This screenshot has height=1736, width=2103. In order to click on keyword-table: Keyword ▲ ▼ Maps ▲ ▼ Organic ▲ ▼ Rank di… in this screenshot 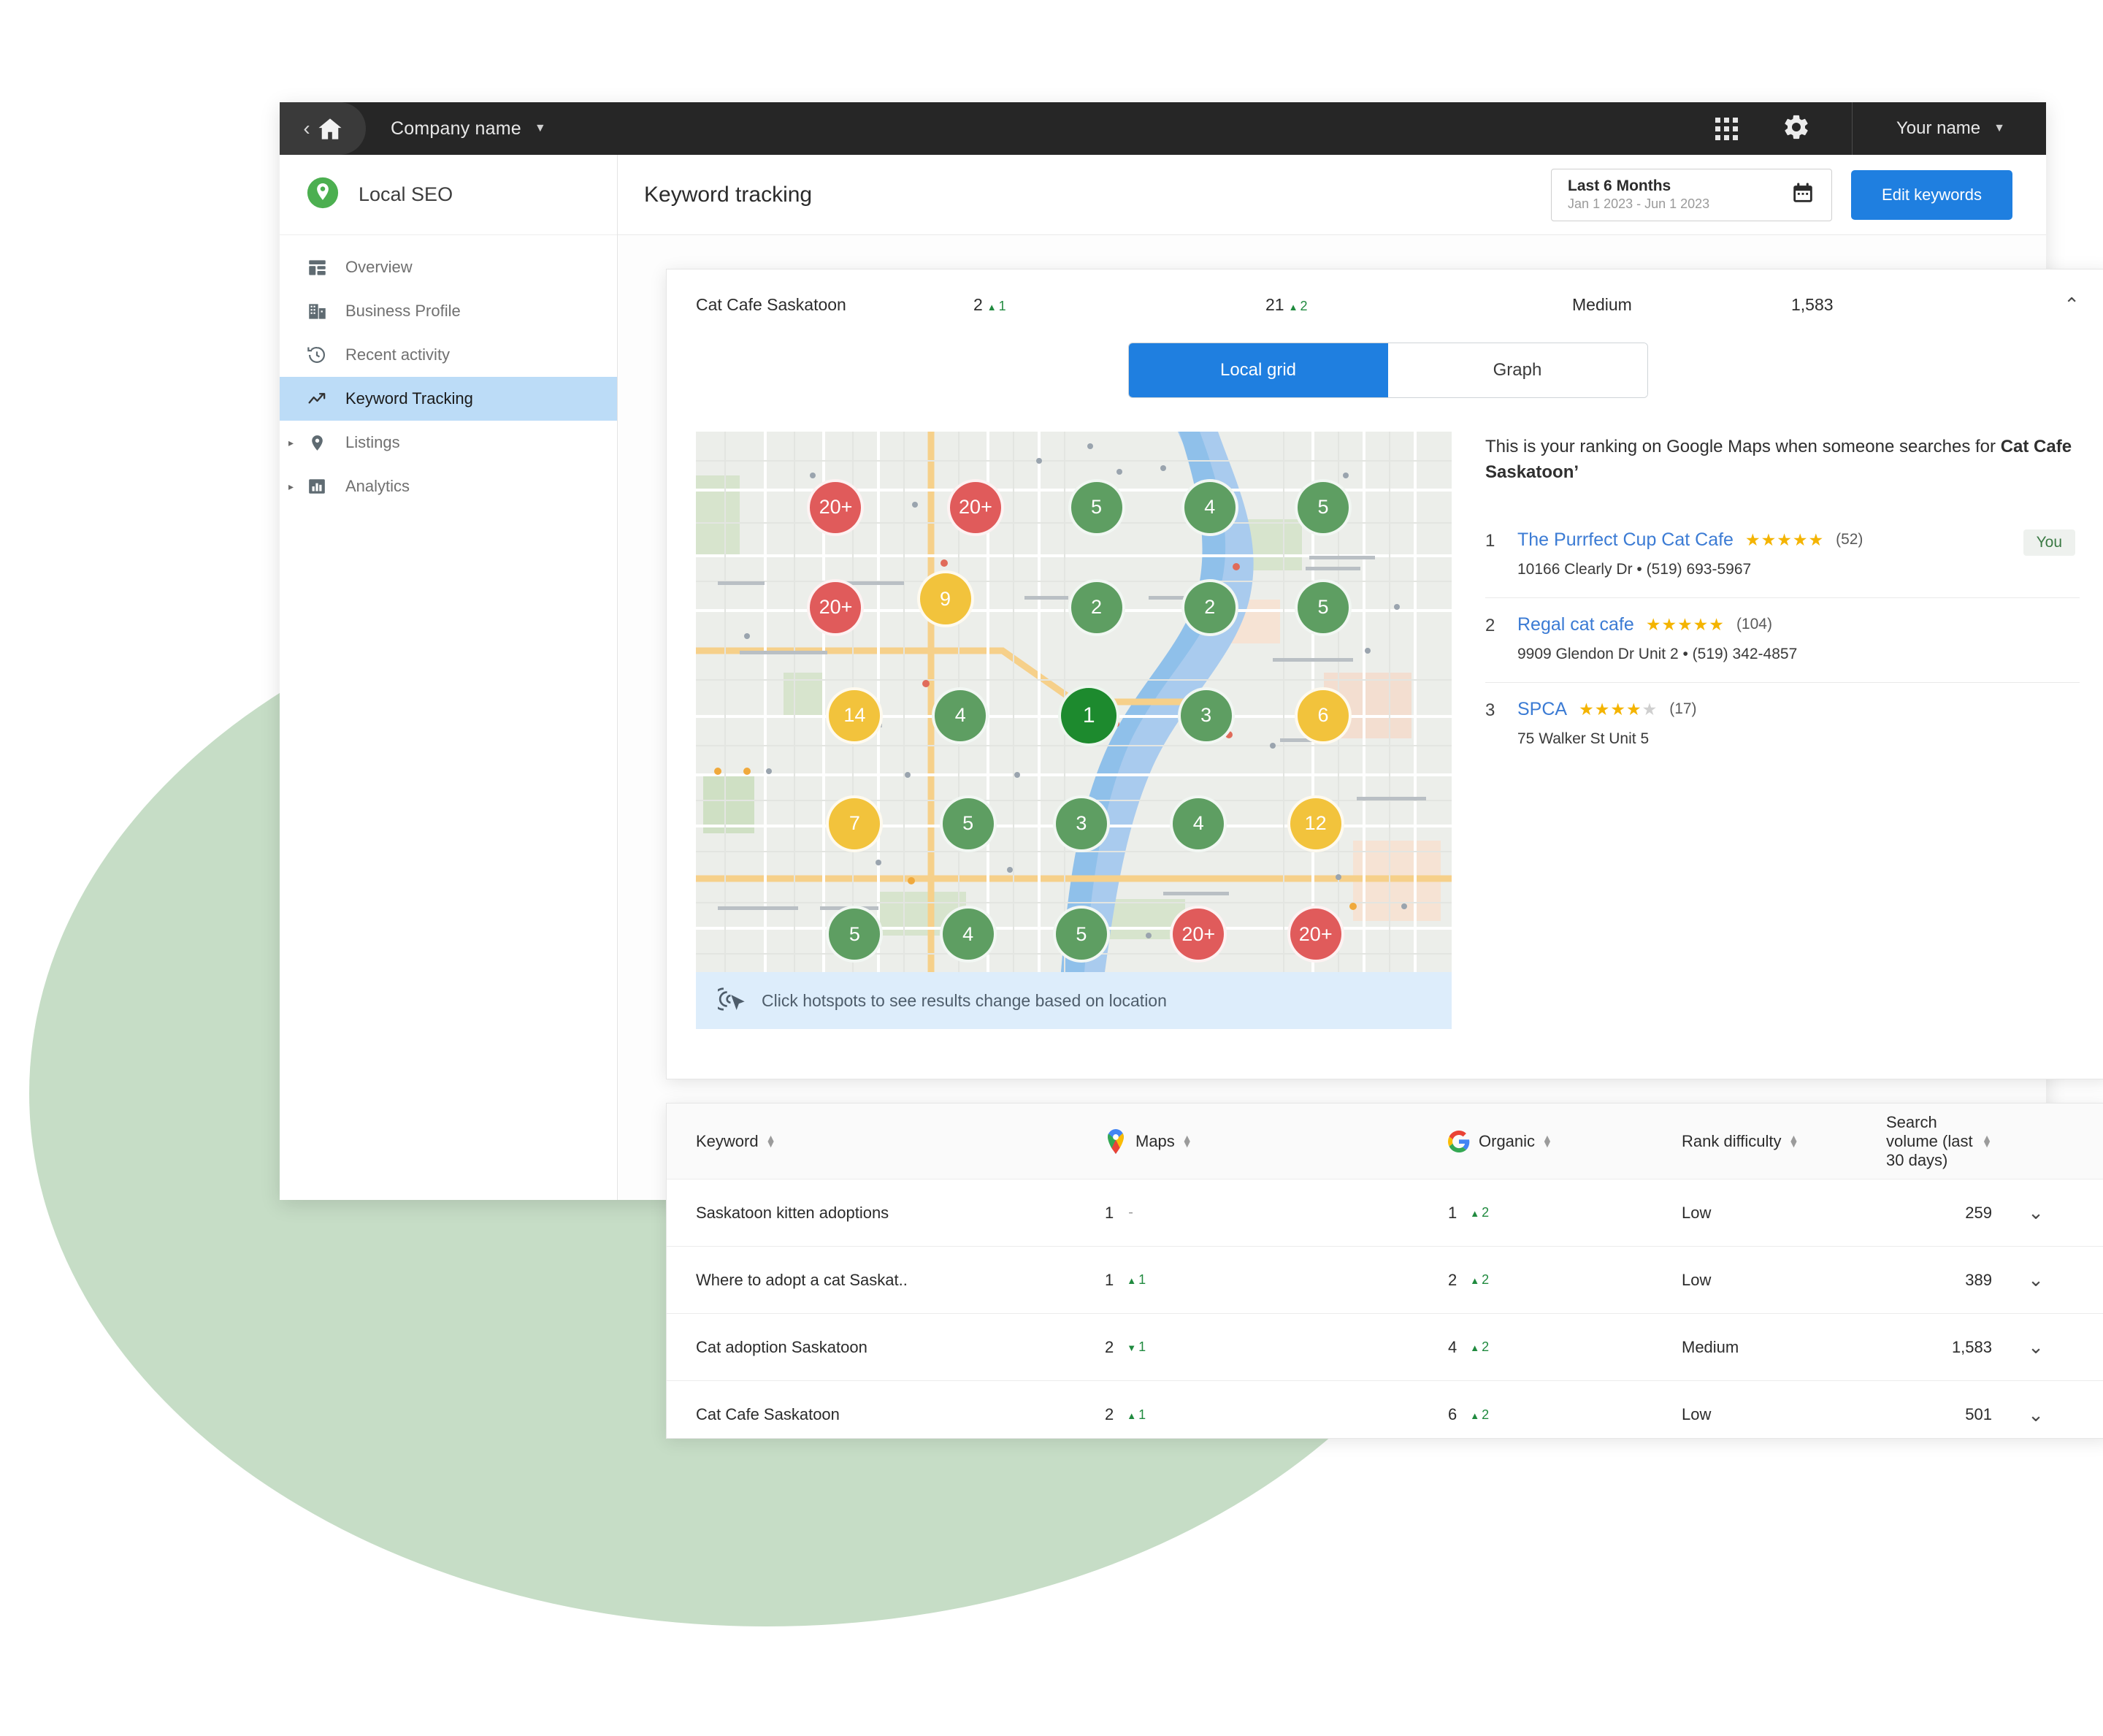, I will do `click(1384, 1271)`.